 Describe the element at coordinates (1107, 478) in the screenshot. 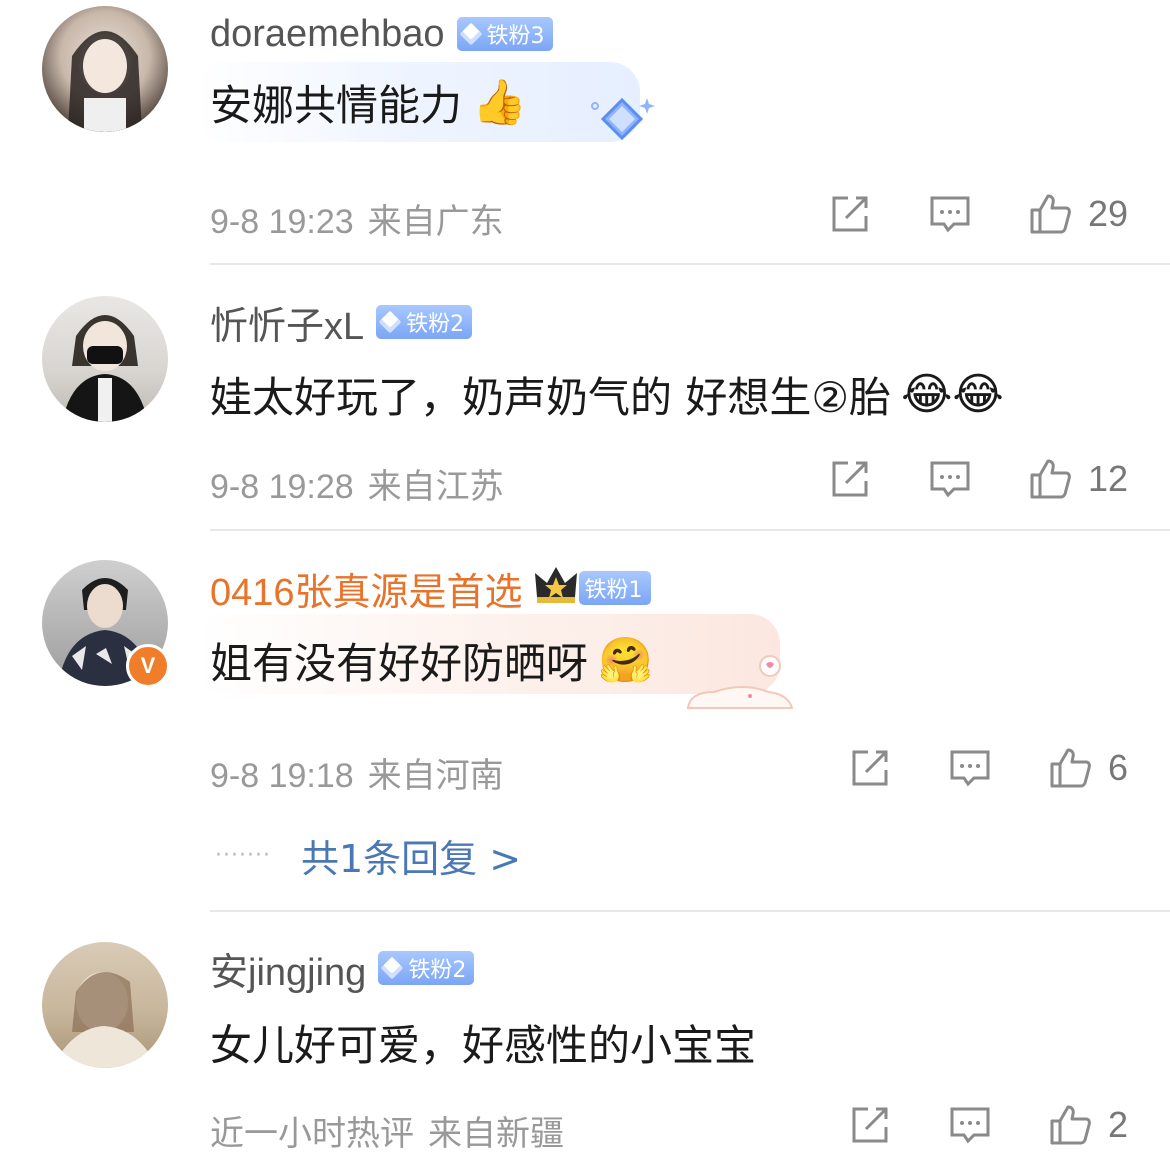

I see `like-count: 12` at that location.